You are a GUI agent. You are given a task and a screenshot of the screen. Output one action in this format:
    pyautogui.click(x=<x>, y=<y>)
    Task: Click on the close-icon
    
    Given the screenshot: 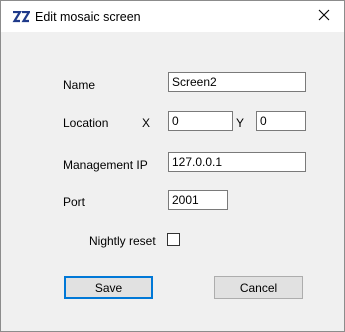 What is the action you would take?
    pyautogui.click(x=324, y=16)
    